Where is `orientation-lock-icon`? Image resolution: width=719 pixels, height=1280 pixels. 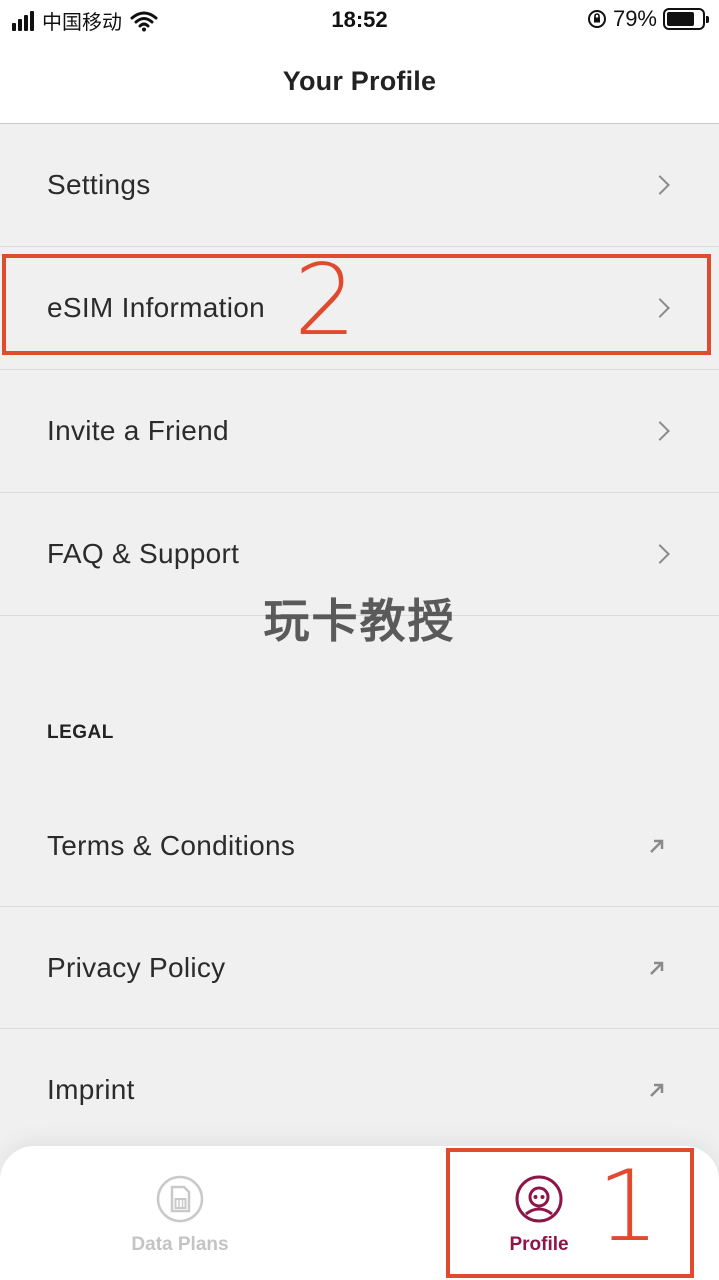
orientation-lock-icon is located at coordinates (596, 19).